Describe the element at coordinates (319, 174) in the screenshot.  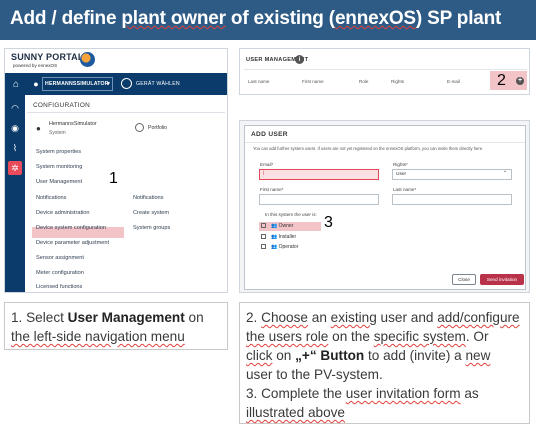
I see `email-field` at that location.